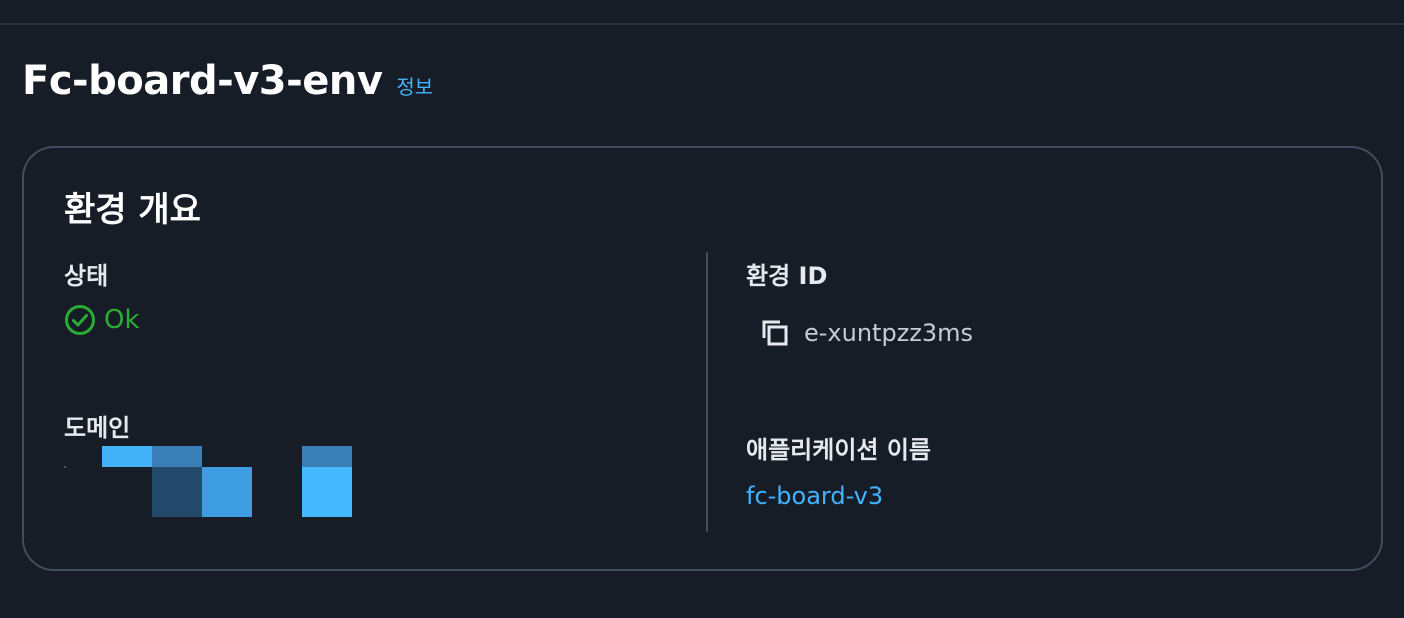 This screenshot has height=618, width=1404. Describe the element at coordinates (707, 392) in the screenshot. I see `column-divider` at that location.